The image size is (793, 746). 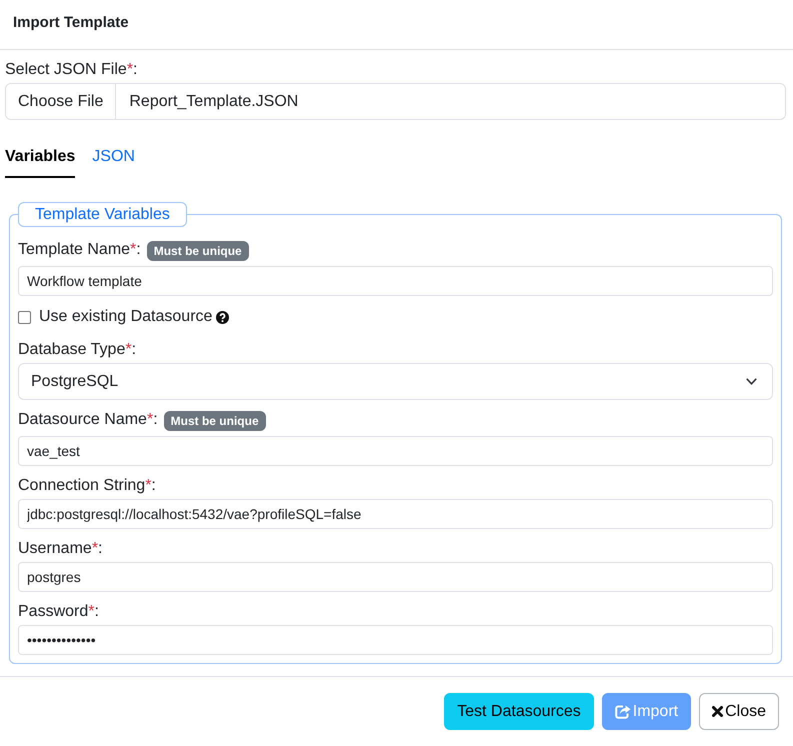 I want to click on group-legend: Template Variables, so click(x=102, y=214).